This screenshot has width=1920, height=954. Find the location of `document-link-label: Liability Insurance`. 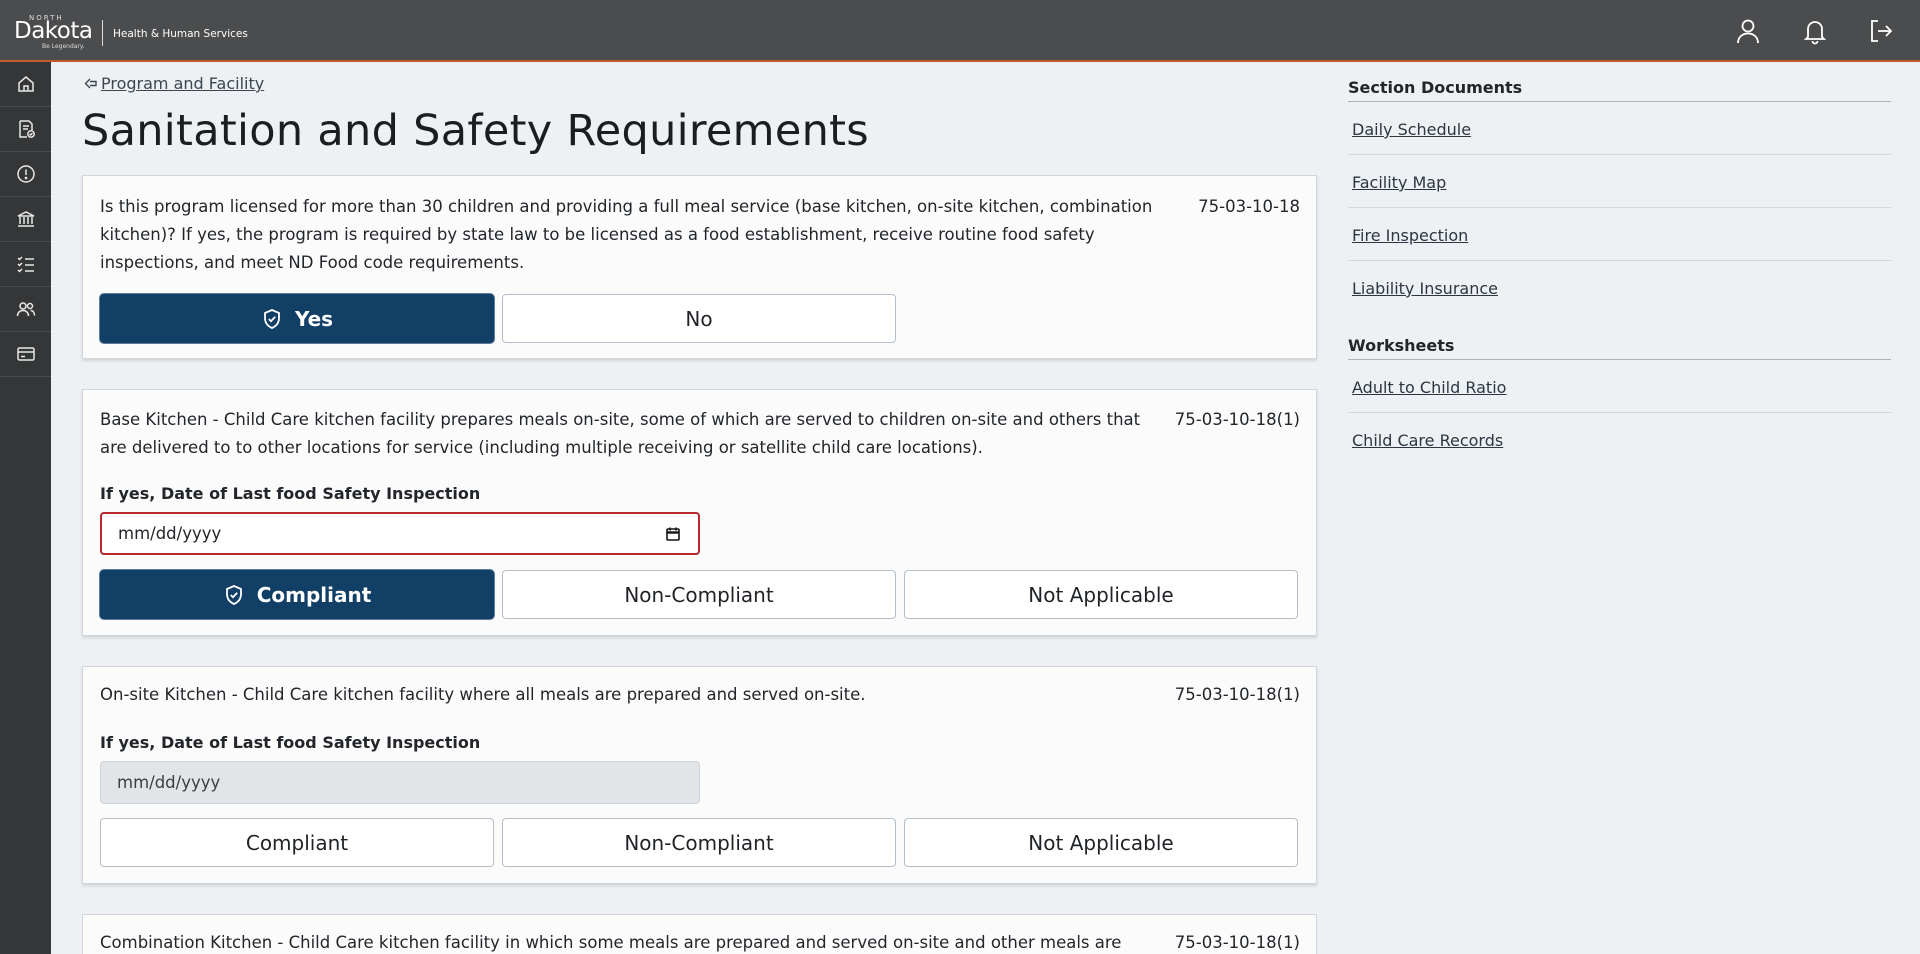

document-link-label: Liability Insurance is located at coordinates (1425, 288).